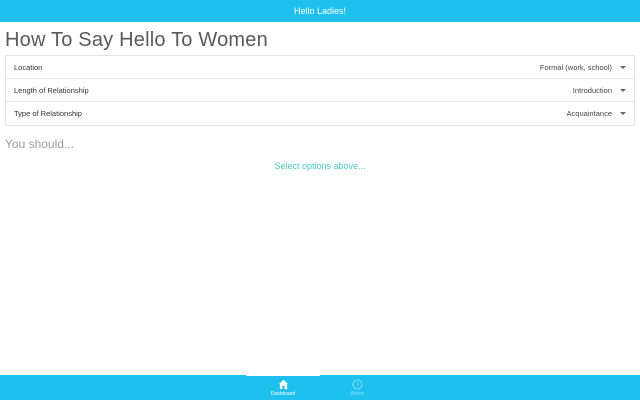 The width and height of the screenshot is (640, 400). Describe the element at coordinates (28, 67) in the screenshot. I see `location-label: Location` at that location.